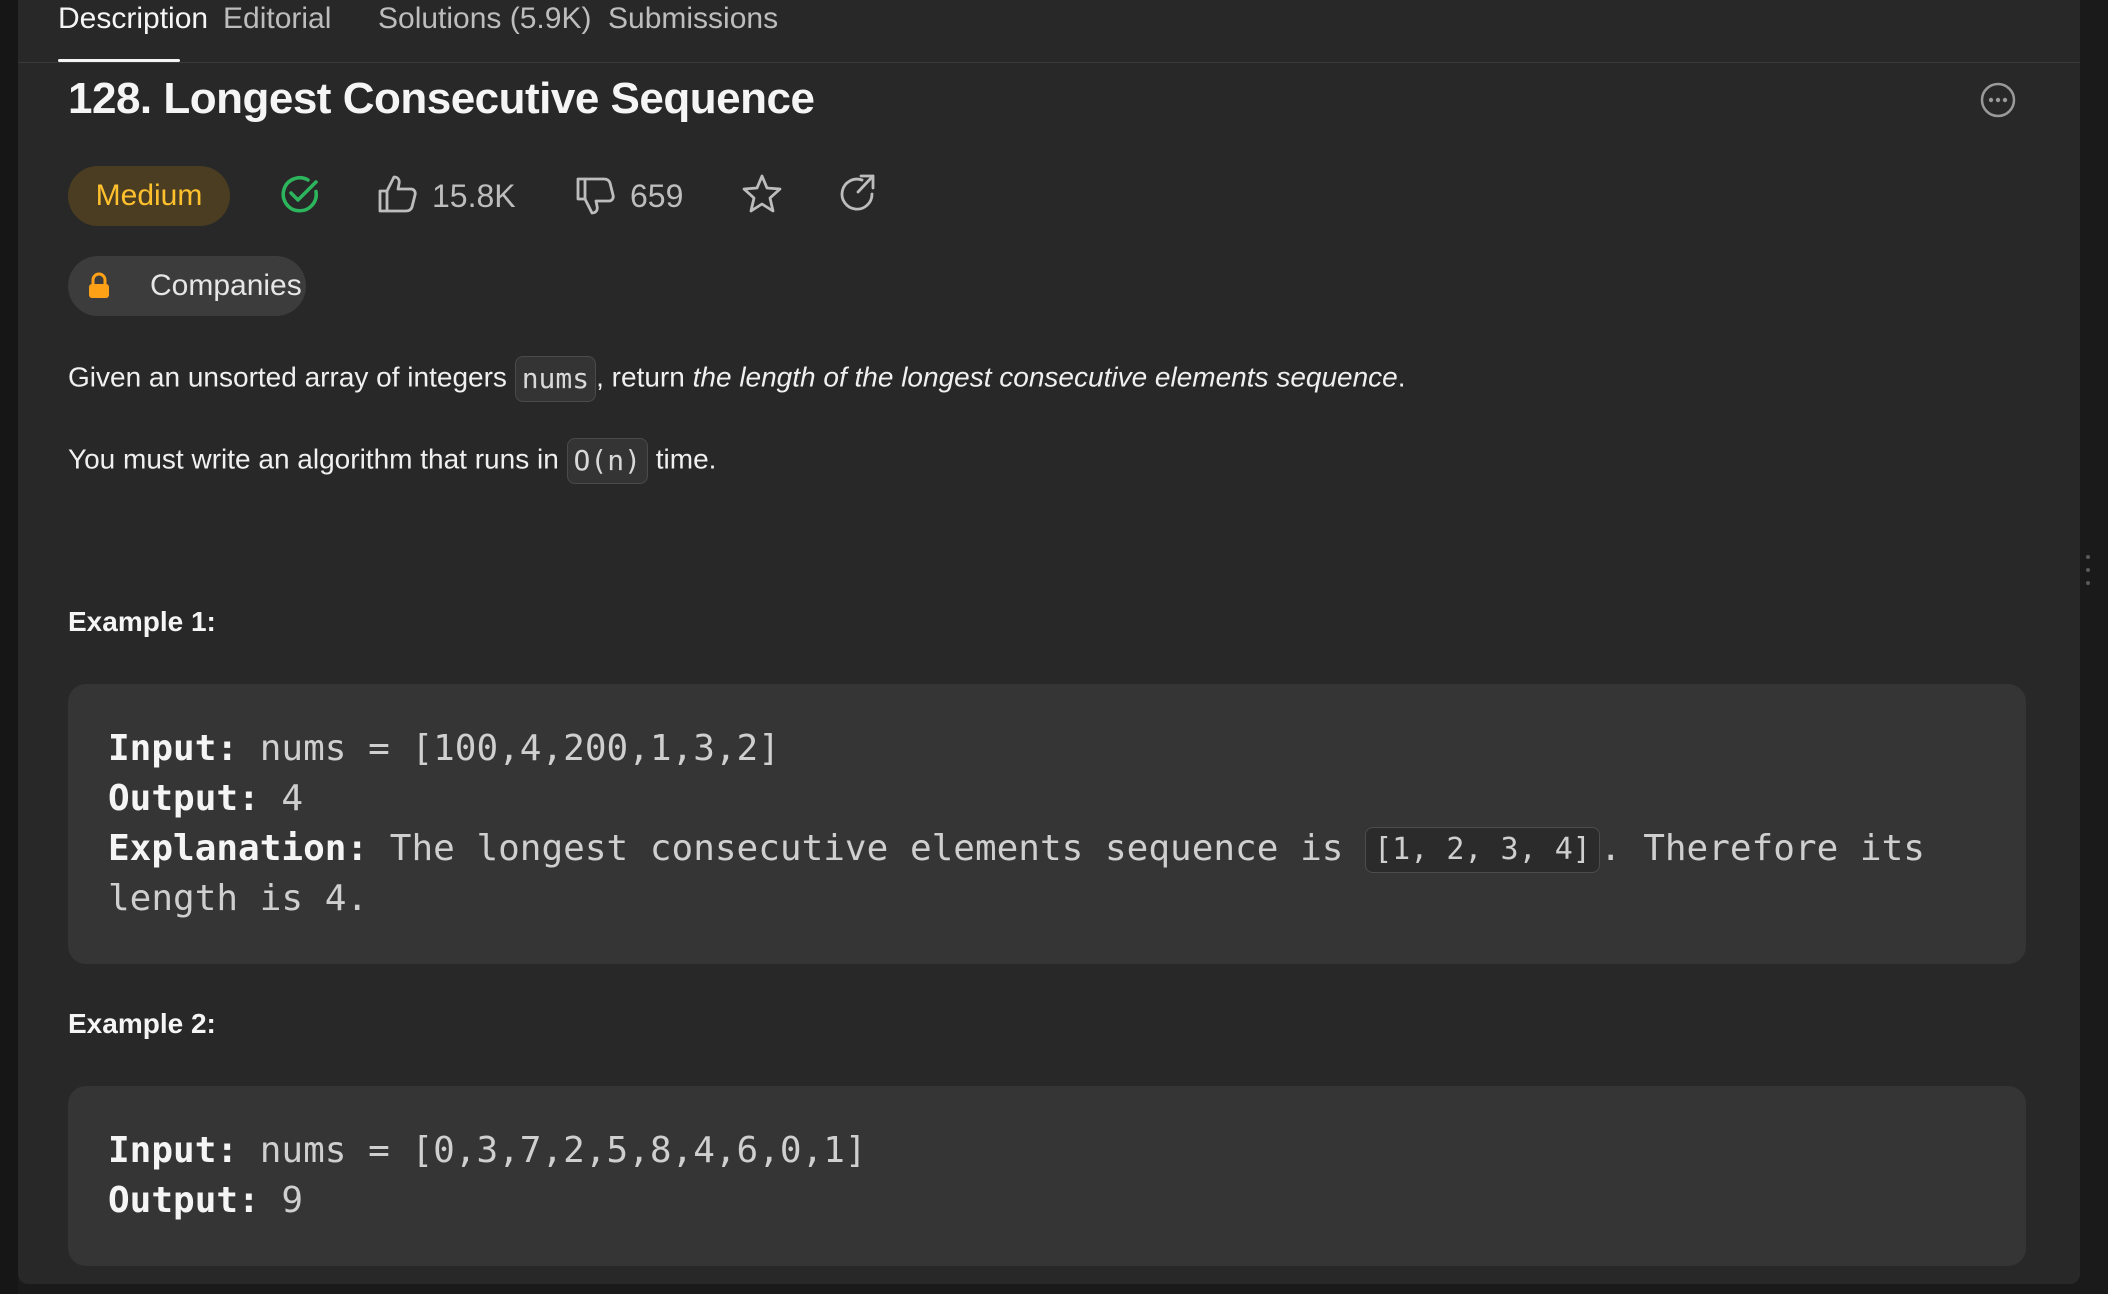  Describe the element at coordinates (485, 18) in the screenshot. I see `tab-solutions-label: Solutions (5.9K)` at that location.